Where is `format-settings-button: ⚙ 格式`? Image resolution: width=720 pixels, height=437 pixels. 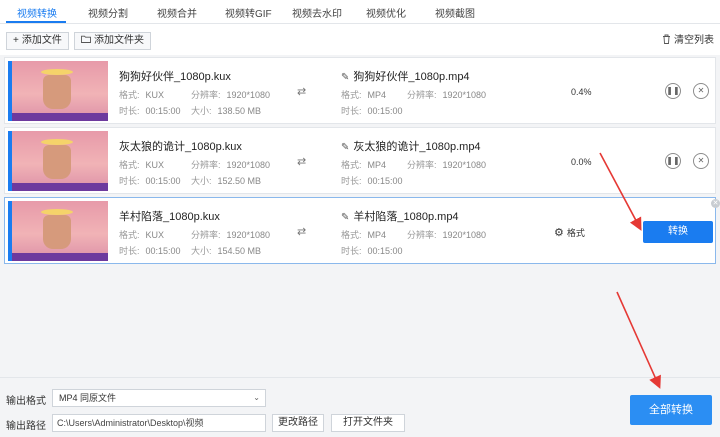
format-settings-button: ⚙ 格式 is located at coordinates (569, 232).